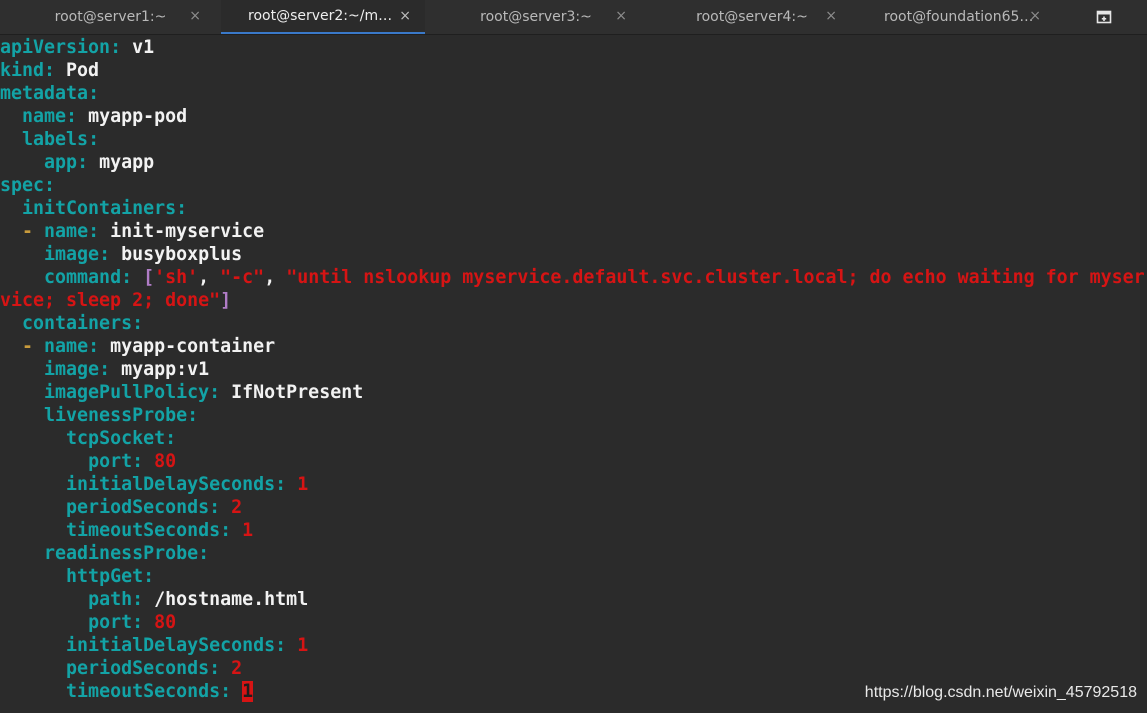 The image size is (1147, 713). I want to click on code-token: spec, so click(22, 185).